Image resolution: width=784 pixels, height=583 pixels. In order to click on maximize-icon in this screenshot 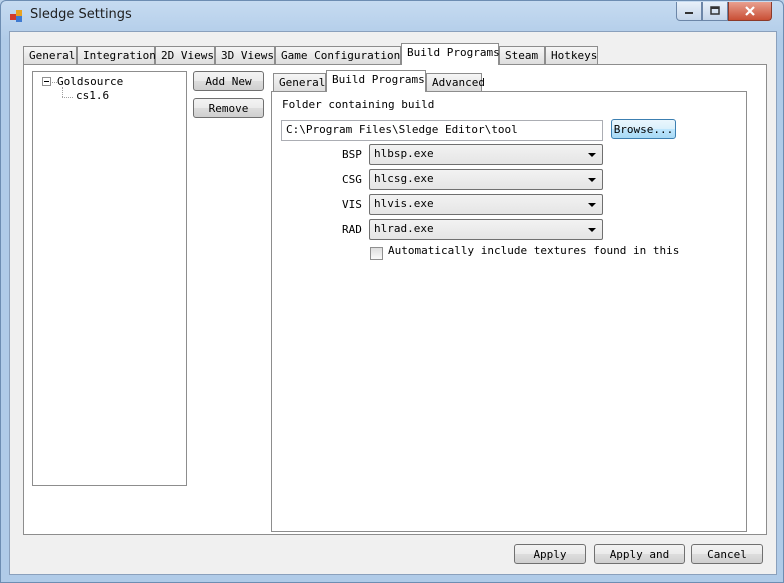, I will do `click(715, 10)`.